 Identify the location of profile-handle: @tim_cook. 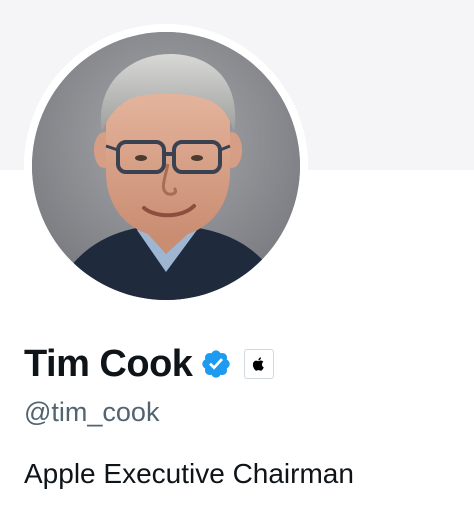
(92, 412).